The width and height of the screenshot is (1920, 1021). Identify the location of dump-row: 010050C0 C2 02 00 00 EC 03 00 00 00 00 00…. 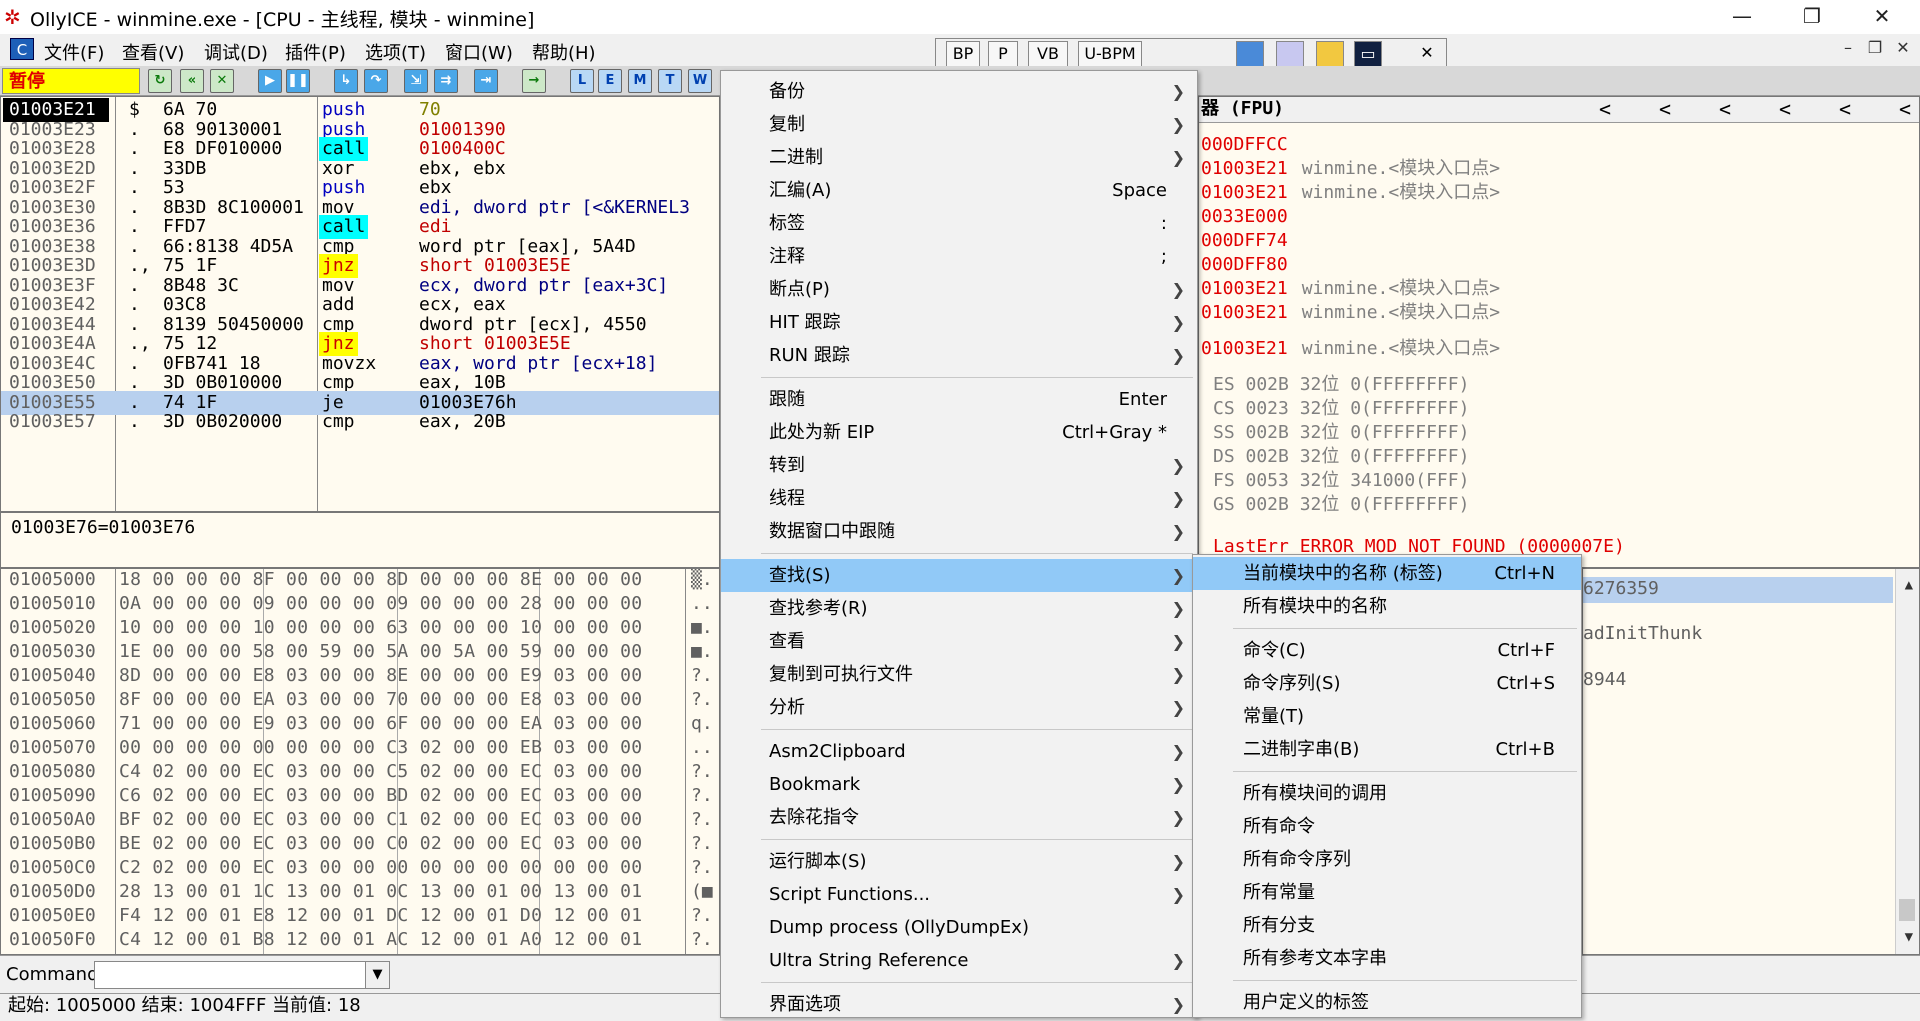
(360, 868).